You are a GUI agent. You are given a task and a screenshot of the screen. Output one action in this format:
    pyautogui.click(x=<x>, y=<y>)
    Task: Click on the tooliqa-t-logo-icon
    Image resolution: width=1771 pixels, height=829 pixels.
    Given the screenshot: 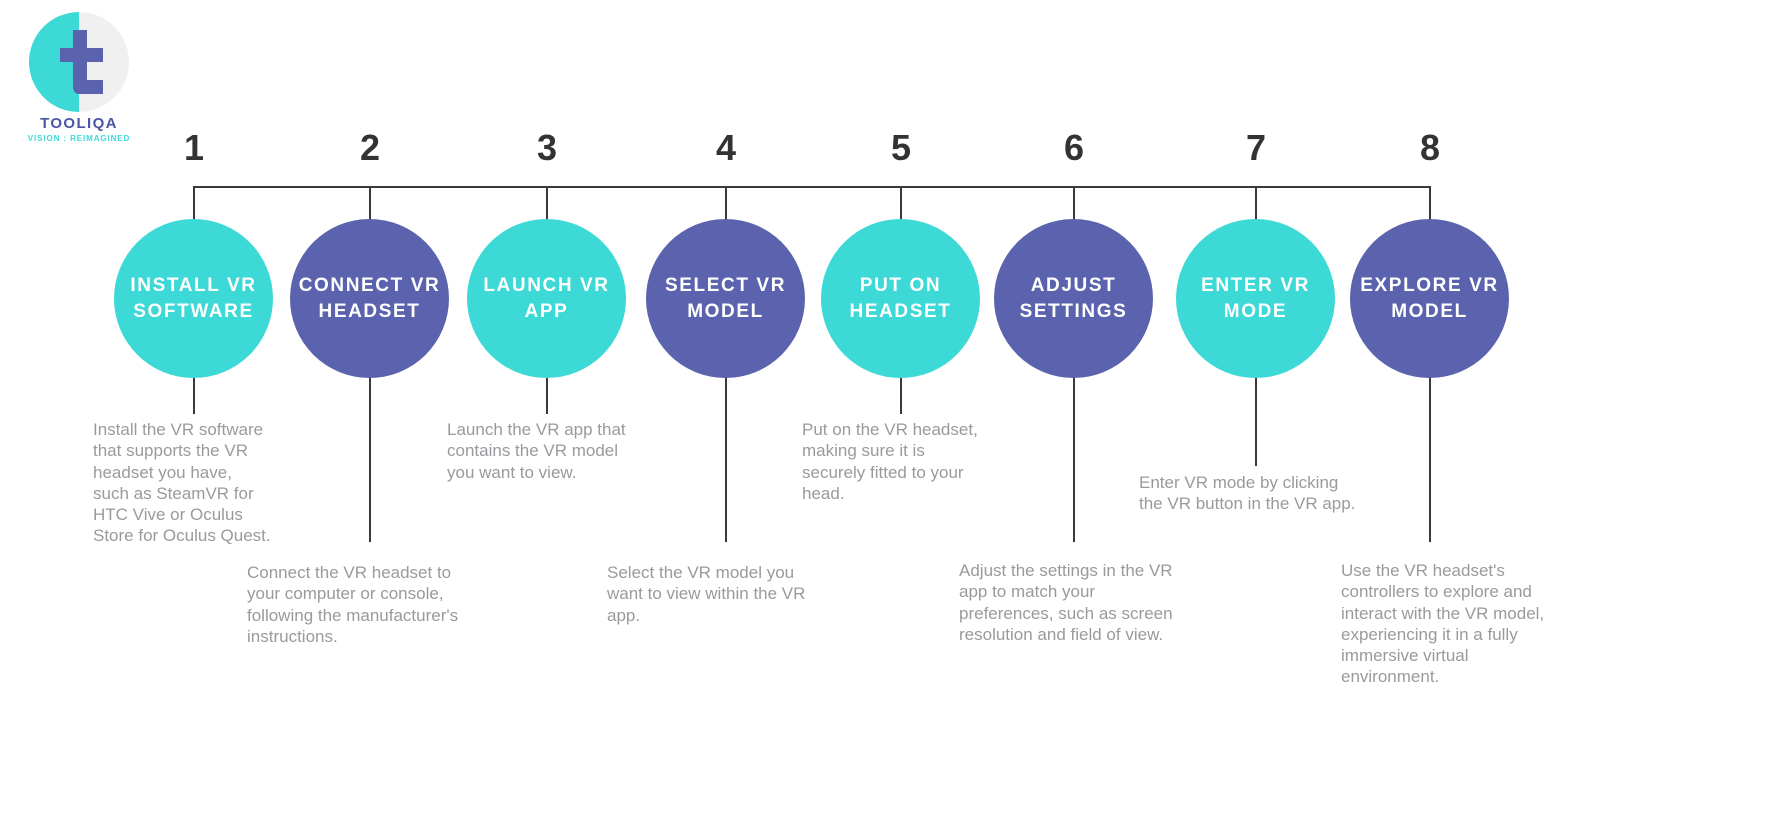 What is the action you would take?
    pyautogui.click(x=79, y=62)
    